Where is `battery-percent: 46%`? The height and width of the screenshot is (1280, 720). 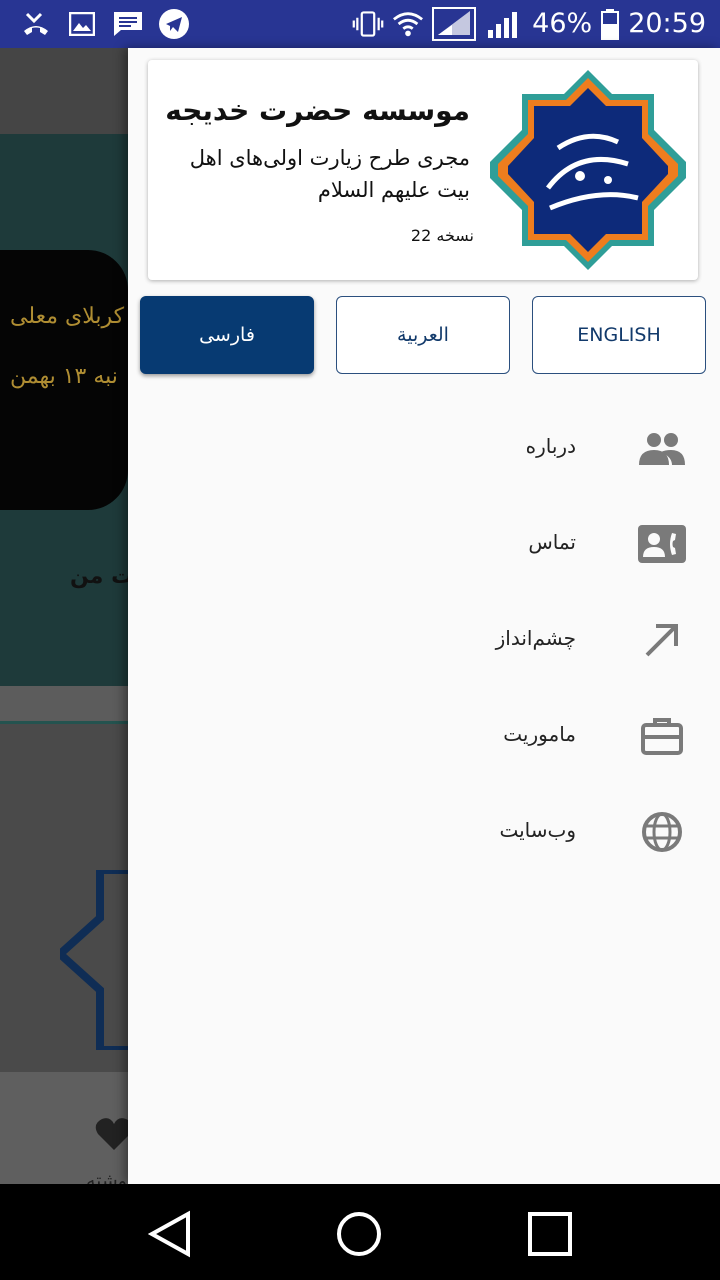
battery-percent: 46% is located at coordinates (562, 23).